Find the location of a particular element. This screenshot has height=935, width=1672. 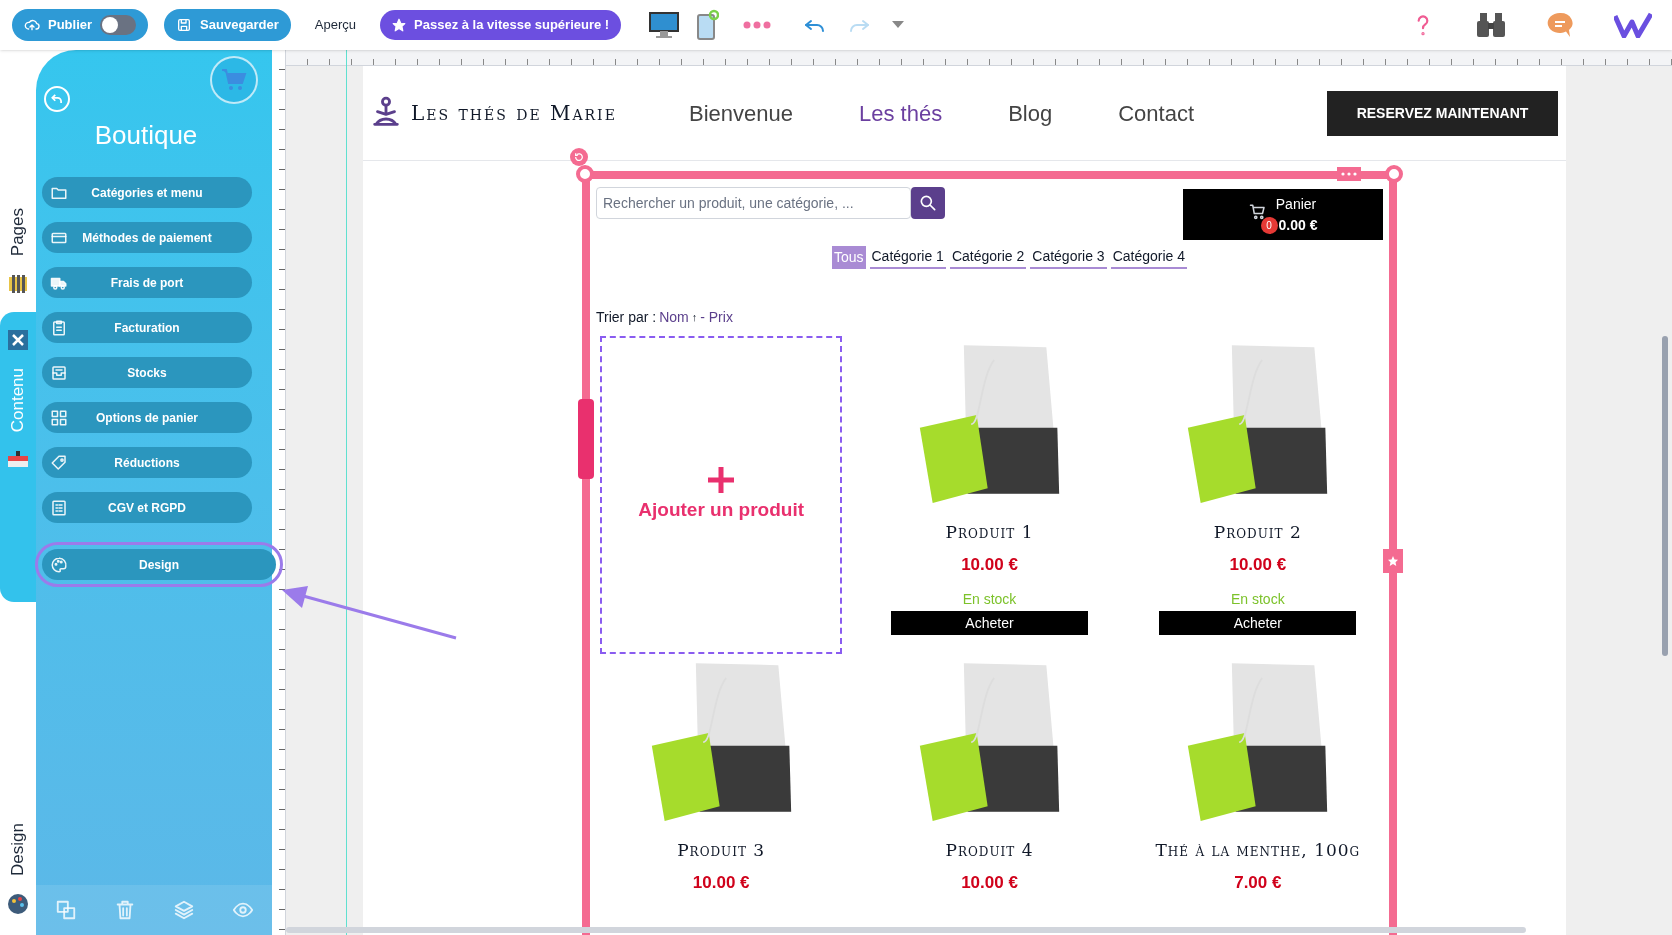

desktop-icon is located at coordinates (664, 25).